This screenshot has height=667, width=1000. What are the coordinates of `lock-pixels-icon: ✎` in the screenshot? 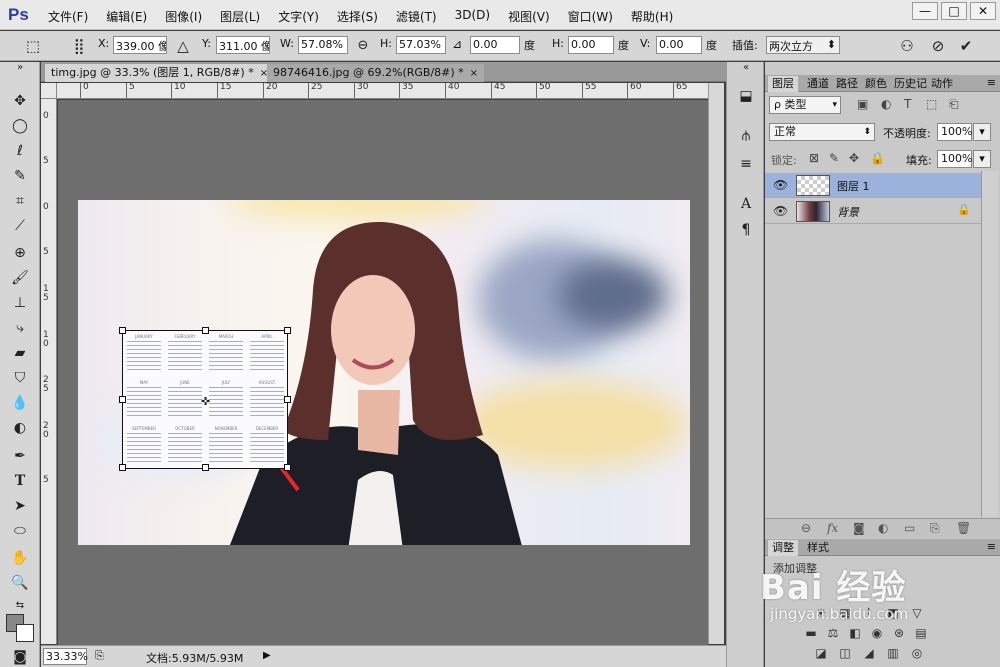 It's located at (834, 158).